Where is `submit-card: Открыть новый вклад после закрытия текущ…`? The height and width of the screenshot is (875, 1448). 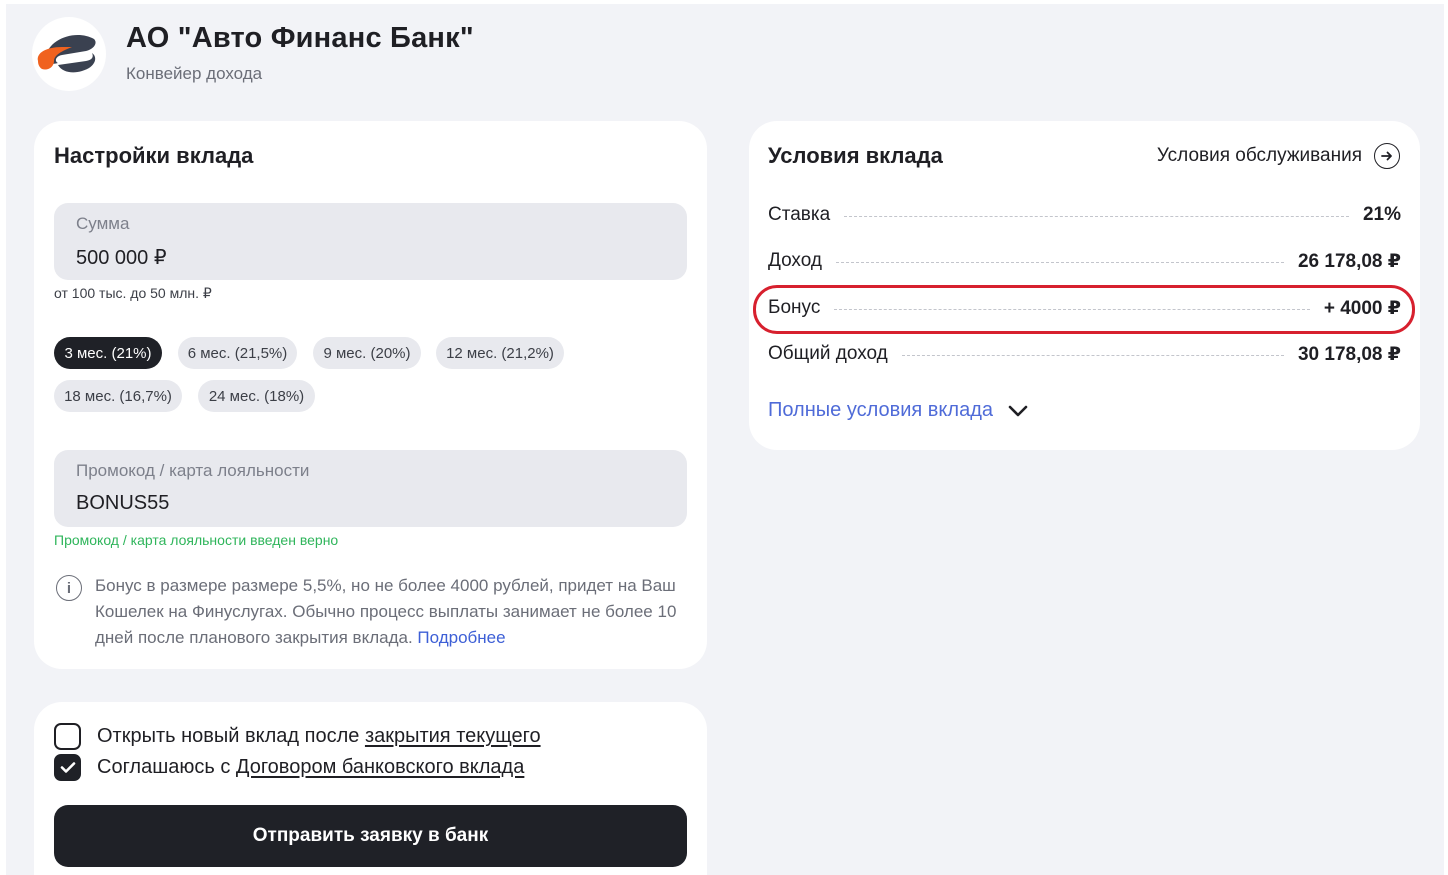
submit-card: Открыть новый вклад после закрытия текущ… is located at coordinates (370, 788).